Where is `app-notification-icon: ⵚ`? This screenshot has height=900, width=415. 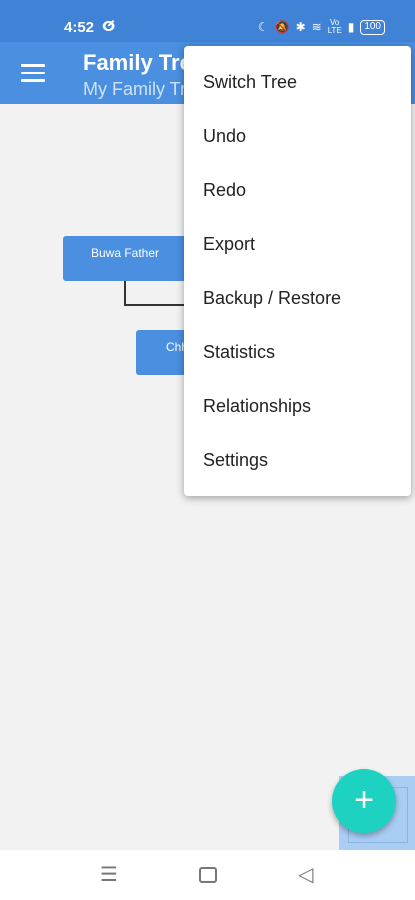 app-notification-icon: ⵚ is located at coordinates (109, 26).